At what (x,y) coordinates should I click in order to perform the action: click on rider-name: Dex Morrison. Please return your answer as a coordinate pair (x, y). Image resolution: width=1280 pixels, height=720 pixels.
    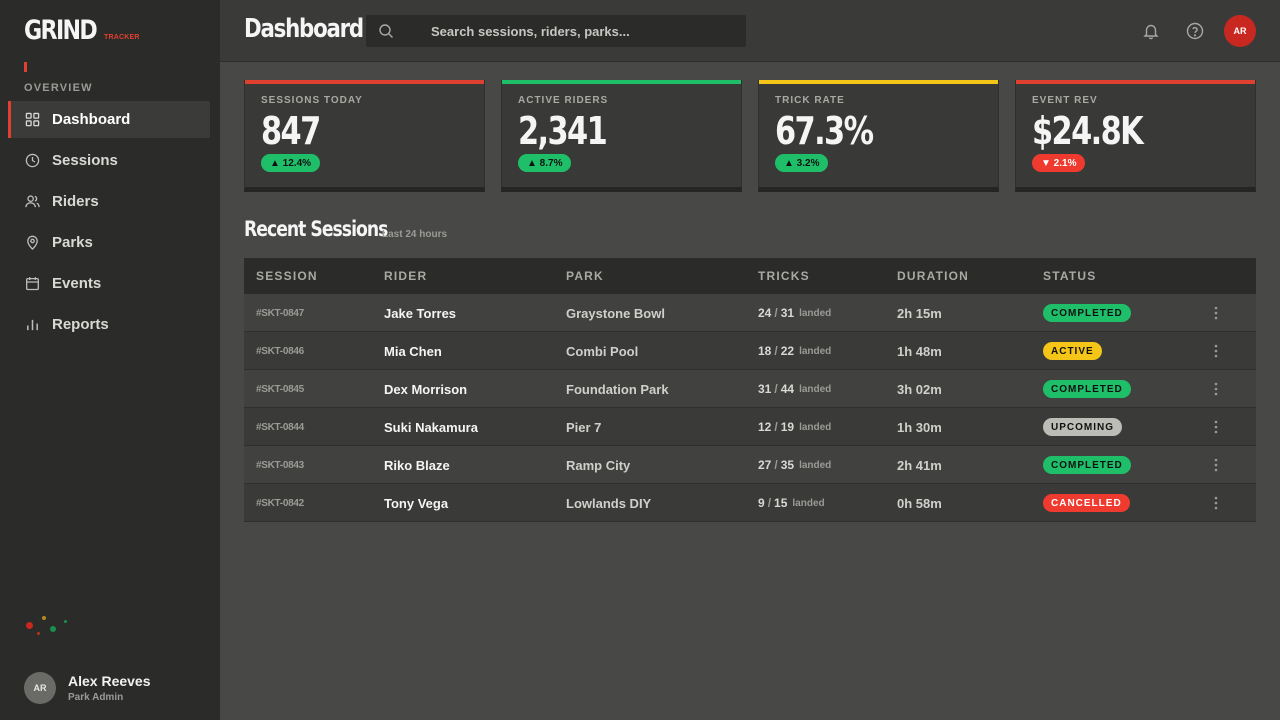
    Looking at the image, I should click on (426, 389).